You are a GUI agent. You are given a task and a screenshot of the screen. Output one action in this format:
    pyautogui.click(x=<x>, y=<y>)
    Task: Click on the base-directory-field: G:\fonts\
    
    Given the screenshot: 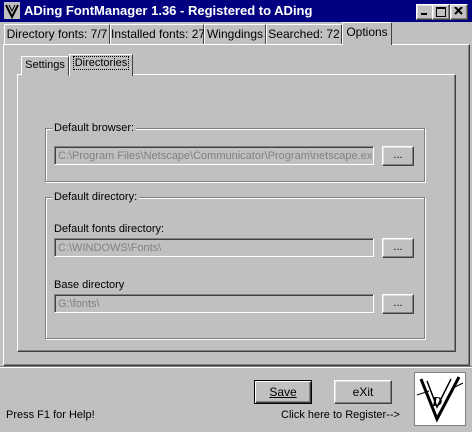 What is the action you would take?
    pyautogui.click(x=214, y=303)
    